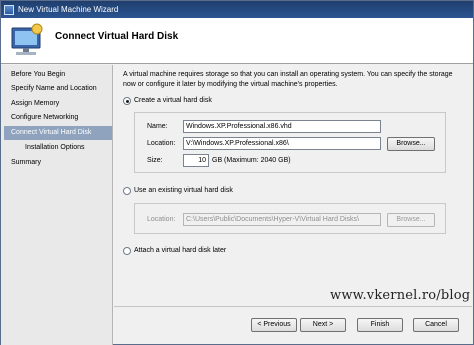 The height and width of the screenshot is (345, 474). What do you see at coordinates (293, 306) in the screenshot?
I see `footer-divider` at bounding box center [293, 306].